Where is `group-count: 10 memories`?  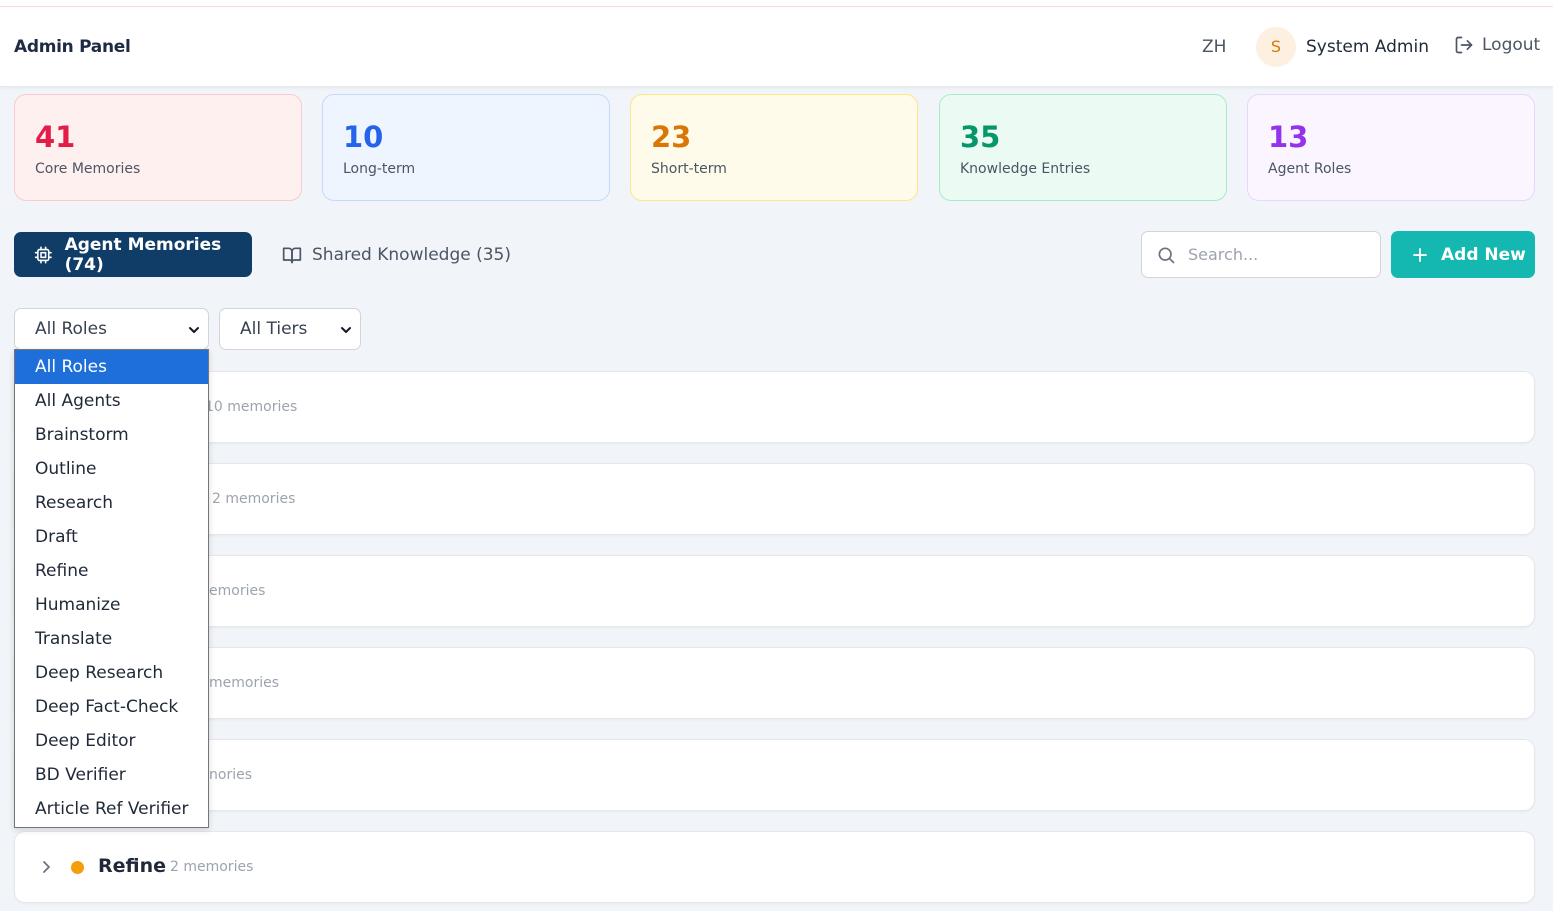
group-count: 10 memories is located at coordinates (251, 407).